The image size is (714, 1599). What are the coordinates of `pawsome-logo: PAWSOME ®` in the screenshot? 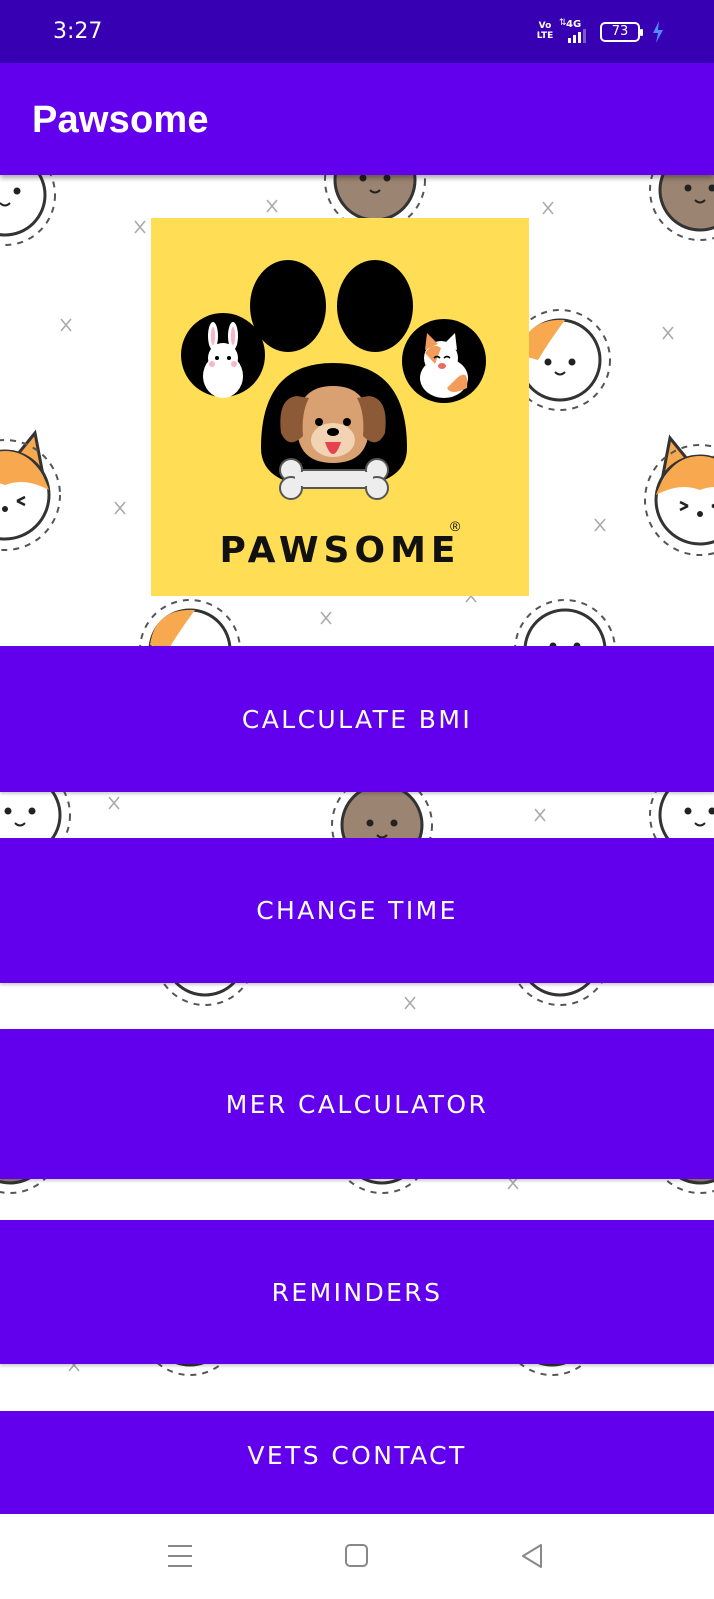 It's located at (340, 407).